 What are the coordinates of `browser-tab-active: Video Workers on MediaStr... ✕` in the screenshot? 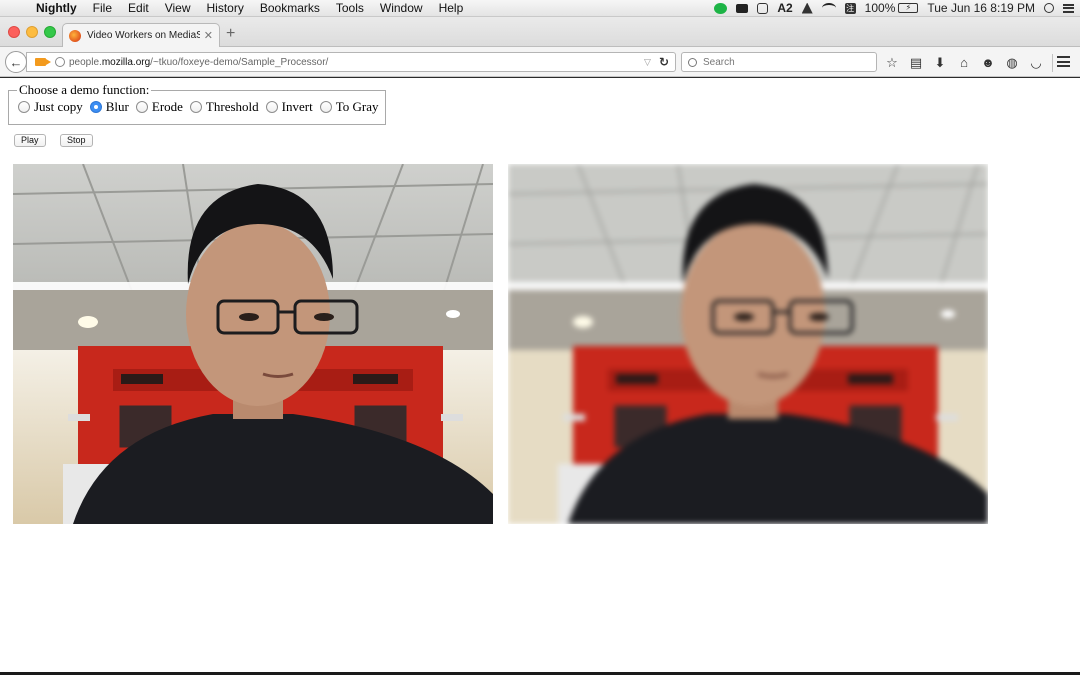 It's located at (141, 35).